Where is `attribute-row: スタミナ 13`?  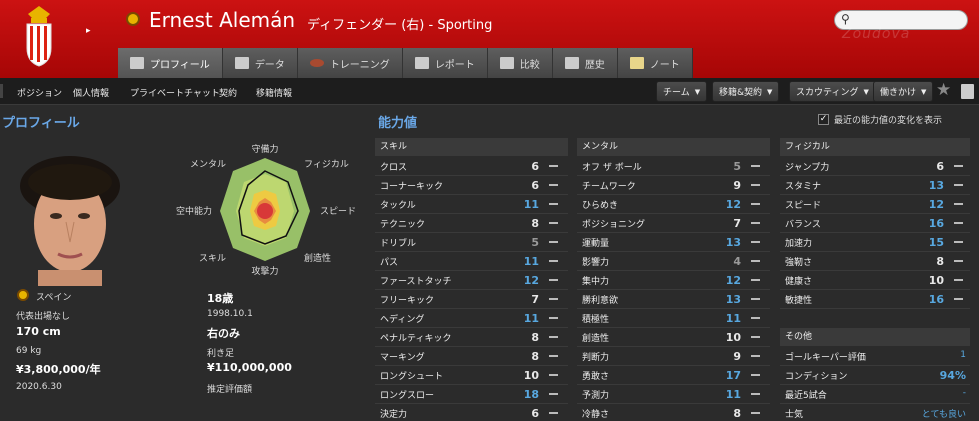 attribute-row: スタミナ 13 is located at coordinates (875, 185).